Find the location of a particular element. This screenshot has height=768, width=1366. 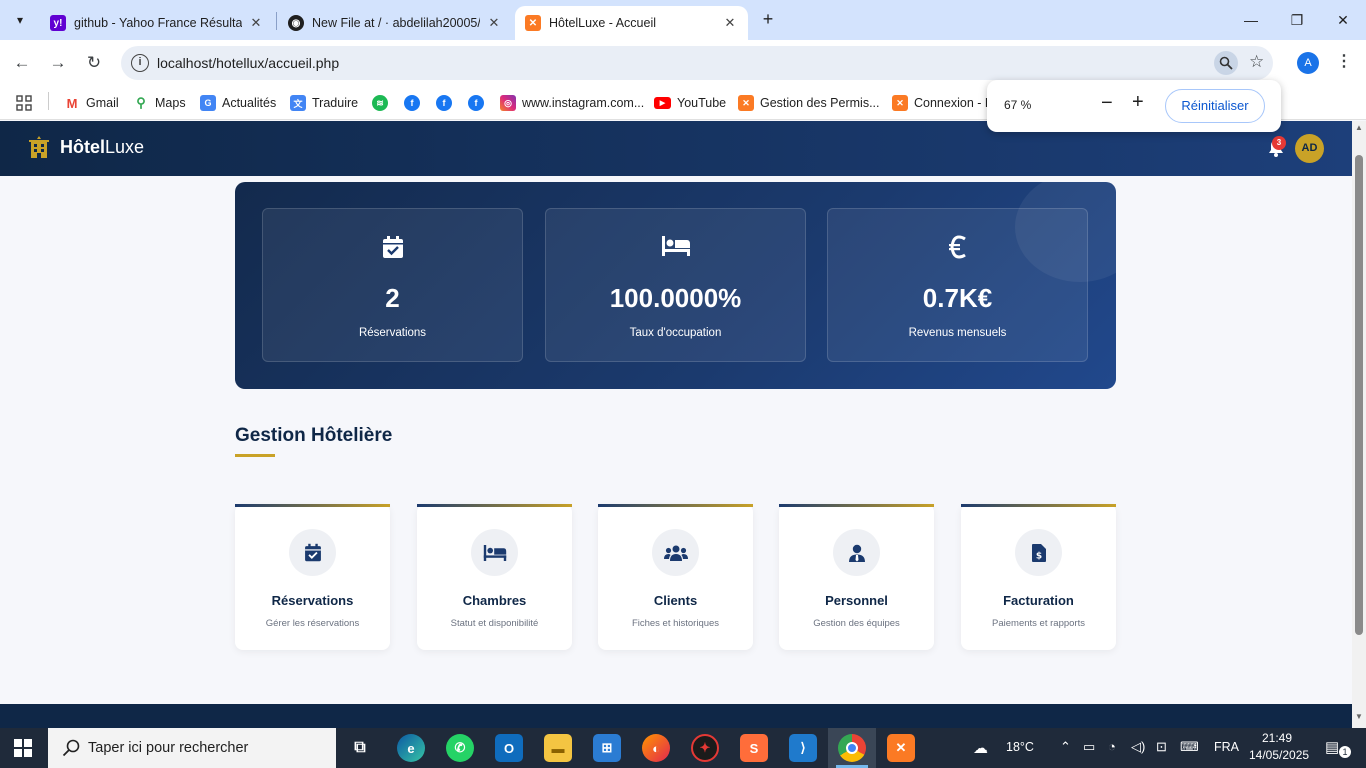

site-footer is located at coordinates (676, 716).